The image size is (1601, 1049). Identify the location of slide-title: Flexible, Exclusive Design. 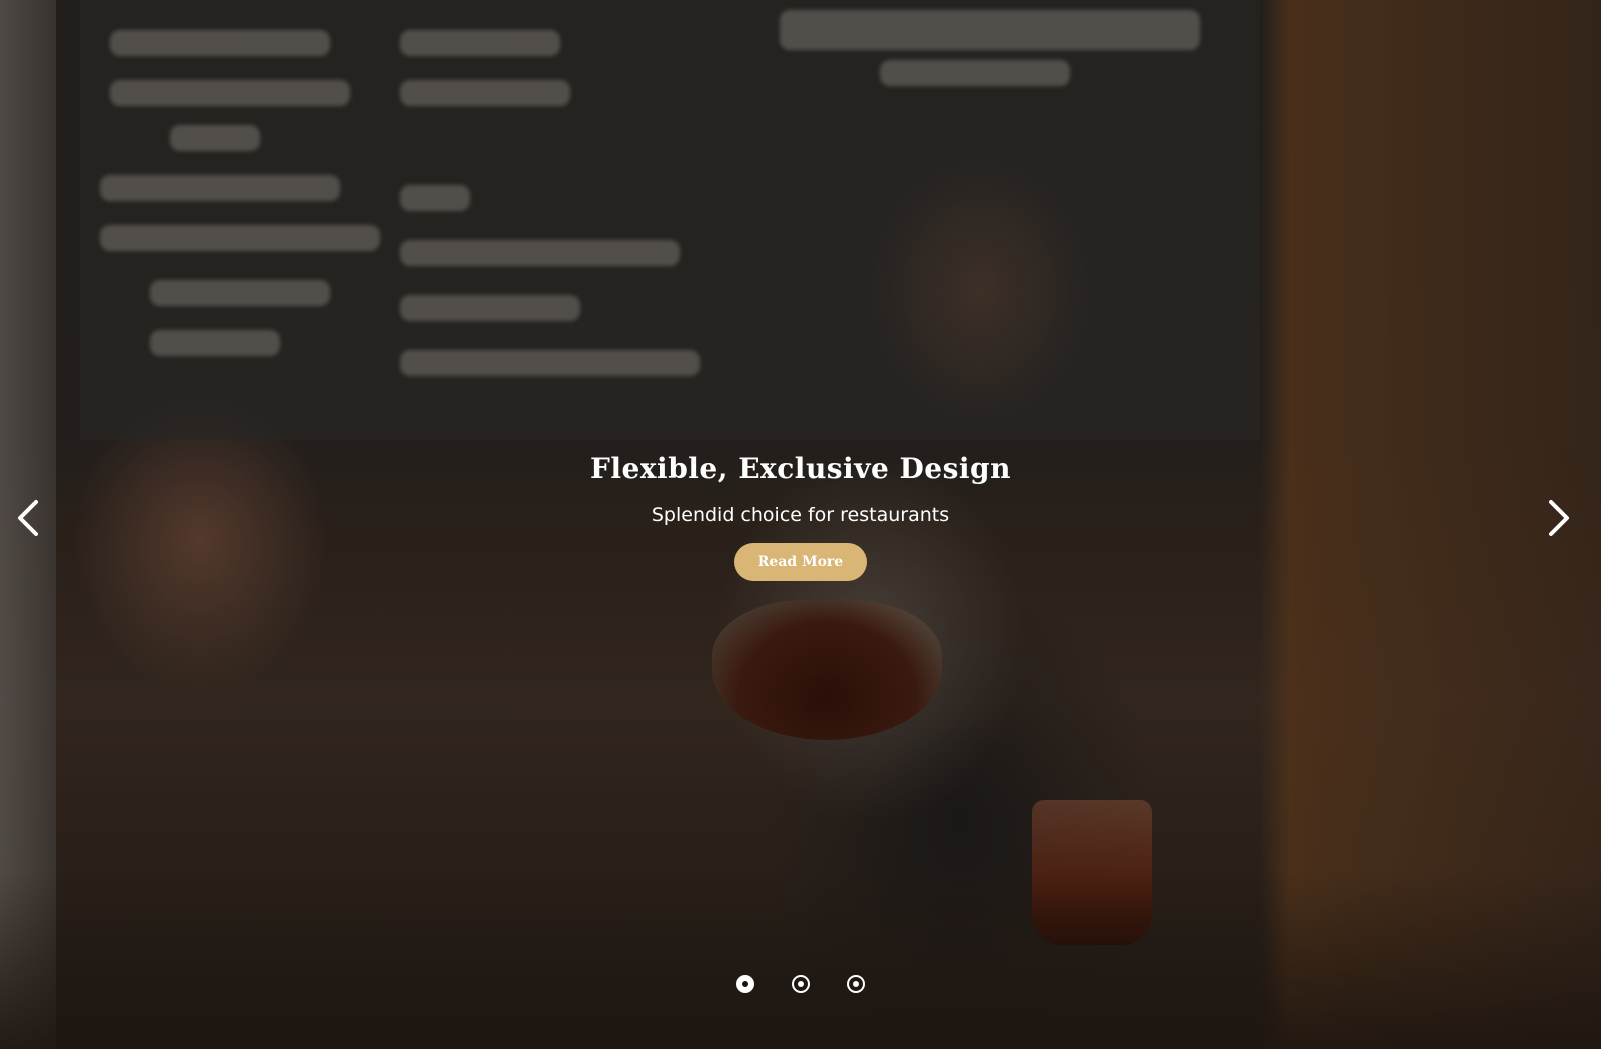
(800, 468).